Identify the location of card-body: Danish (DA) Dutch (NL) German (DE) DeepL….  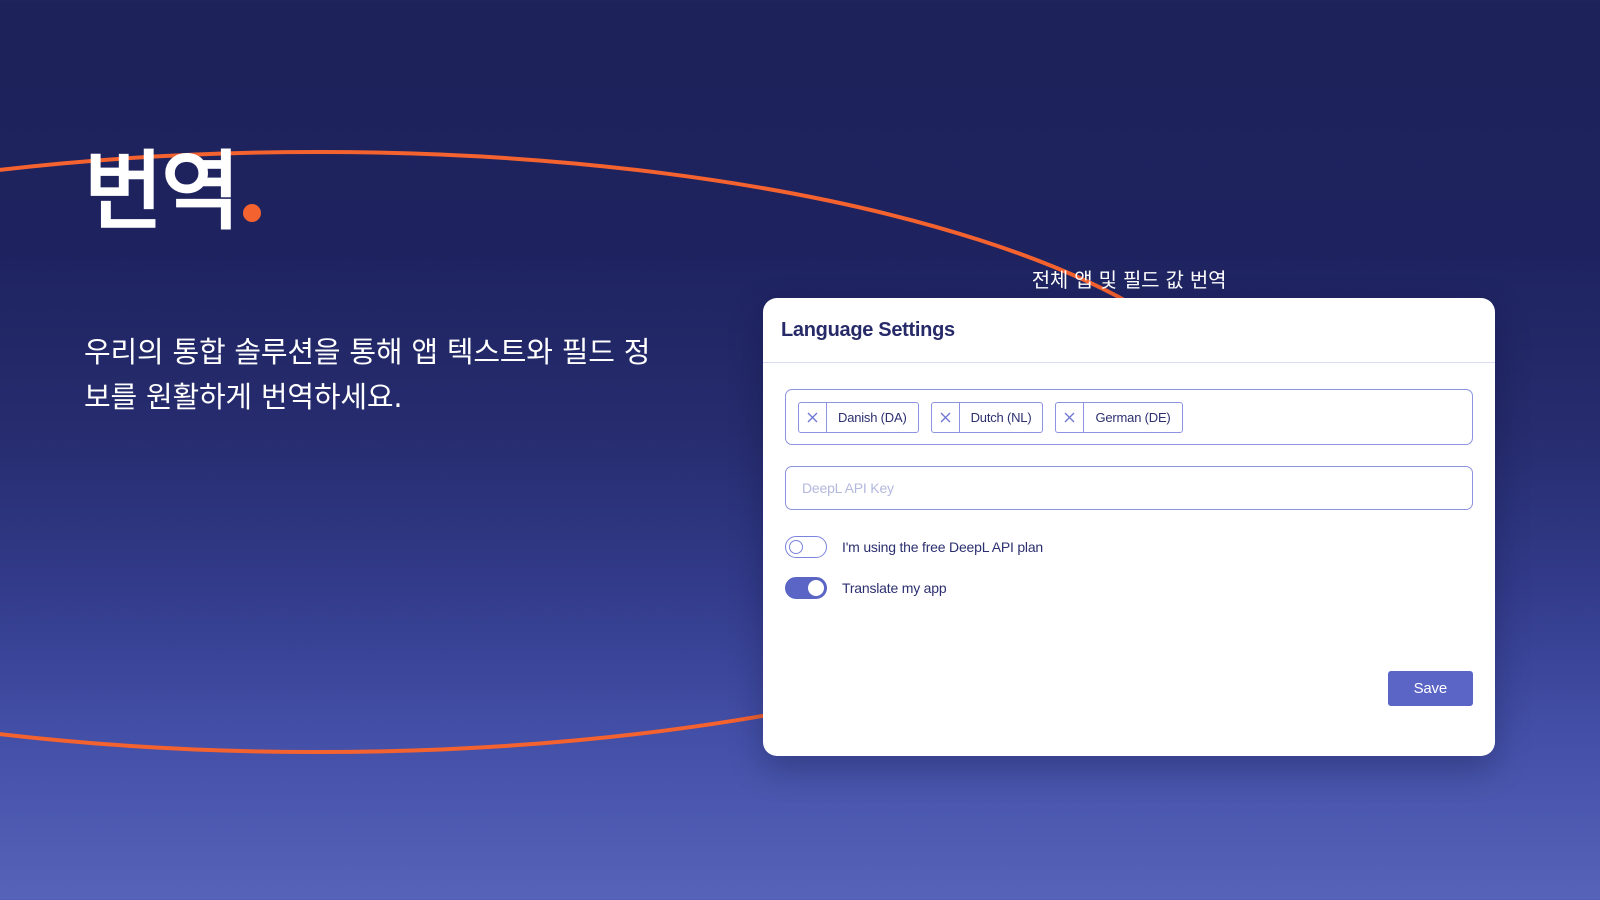
(1129, 481).